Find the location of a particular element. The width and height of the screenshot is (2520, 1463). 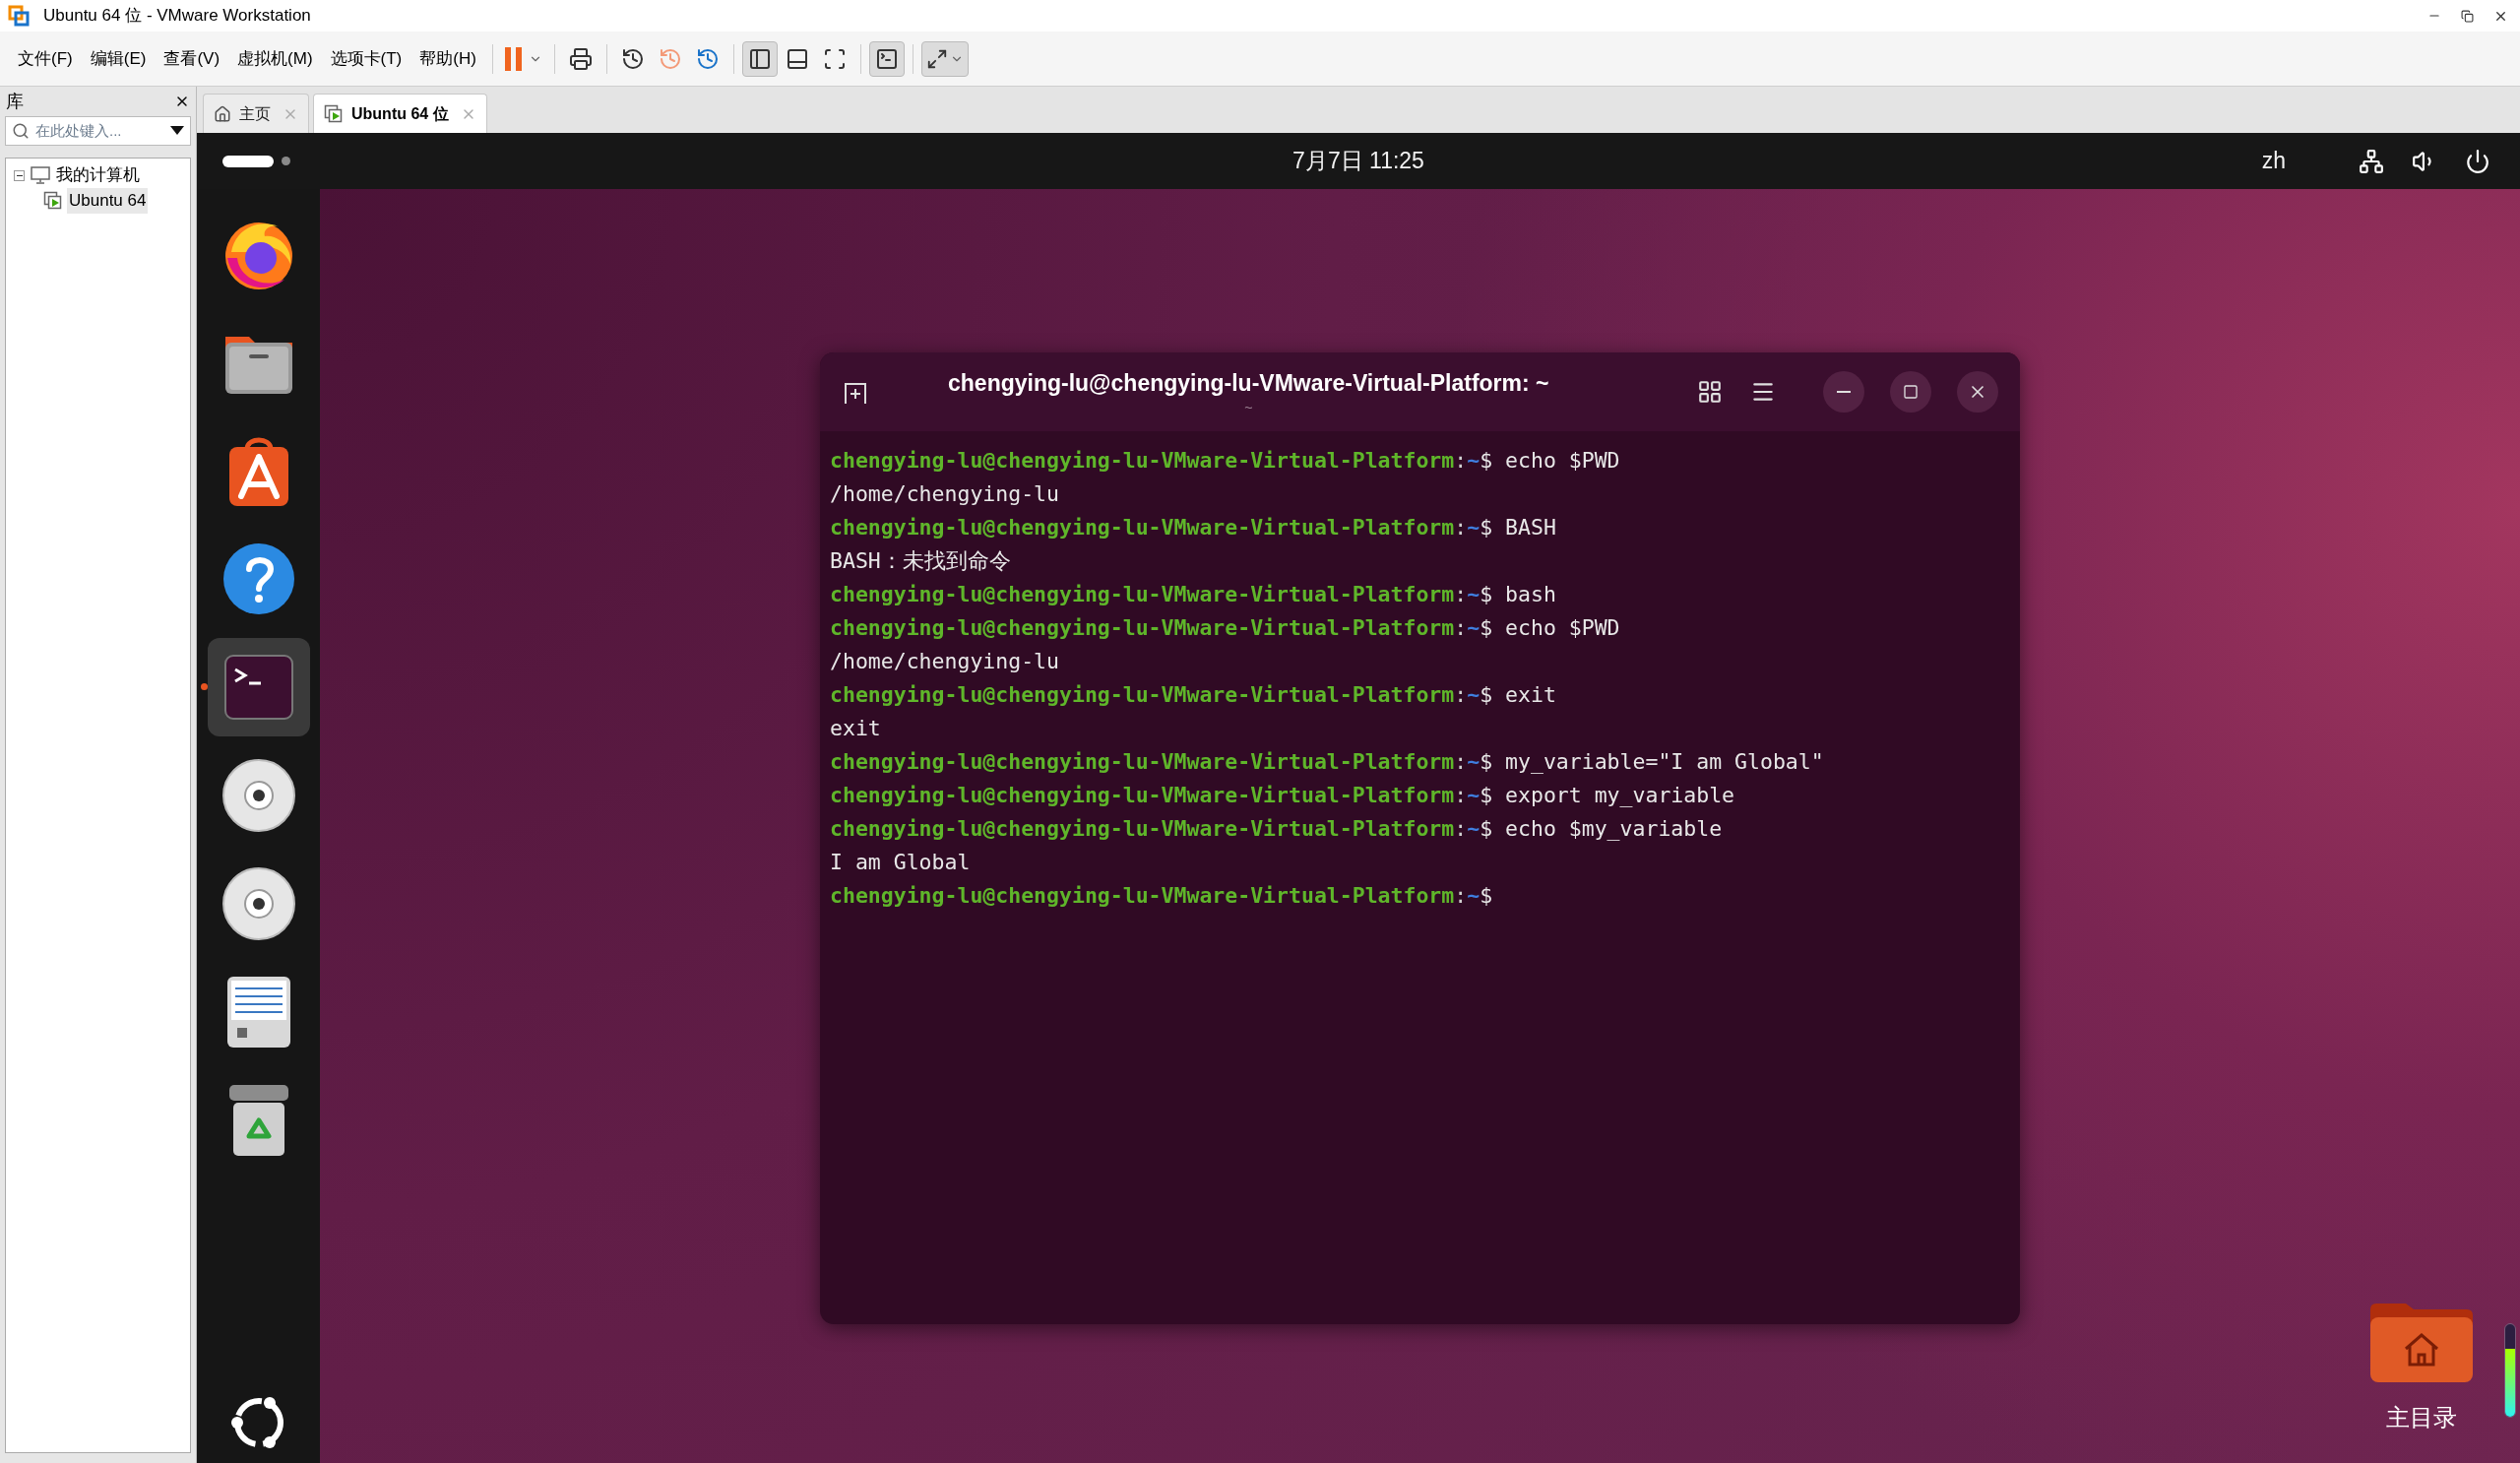

menu-item: 选项卡(T) is located at coordinates (366, 59).